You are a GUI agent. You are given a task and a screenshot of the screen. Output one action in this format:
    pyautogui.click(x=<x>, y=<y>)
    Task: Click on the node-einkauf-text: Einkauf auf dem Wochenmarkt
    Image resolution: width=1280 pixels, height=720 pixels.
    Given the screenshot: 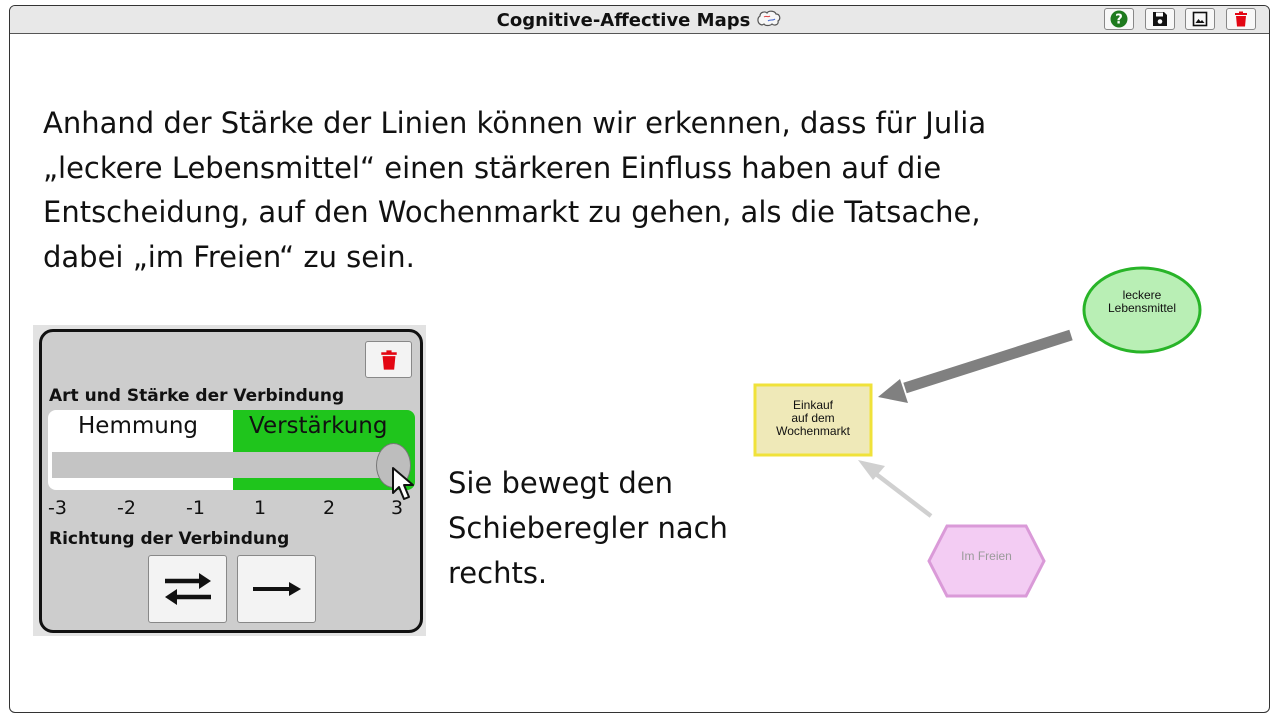 What is the action you would take?
    pyautogui.click(x=813, y=418)
    